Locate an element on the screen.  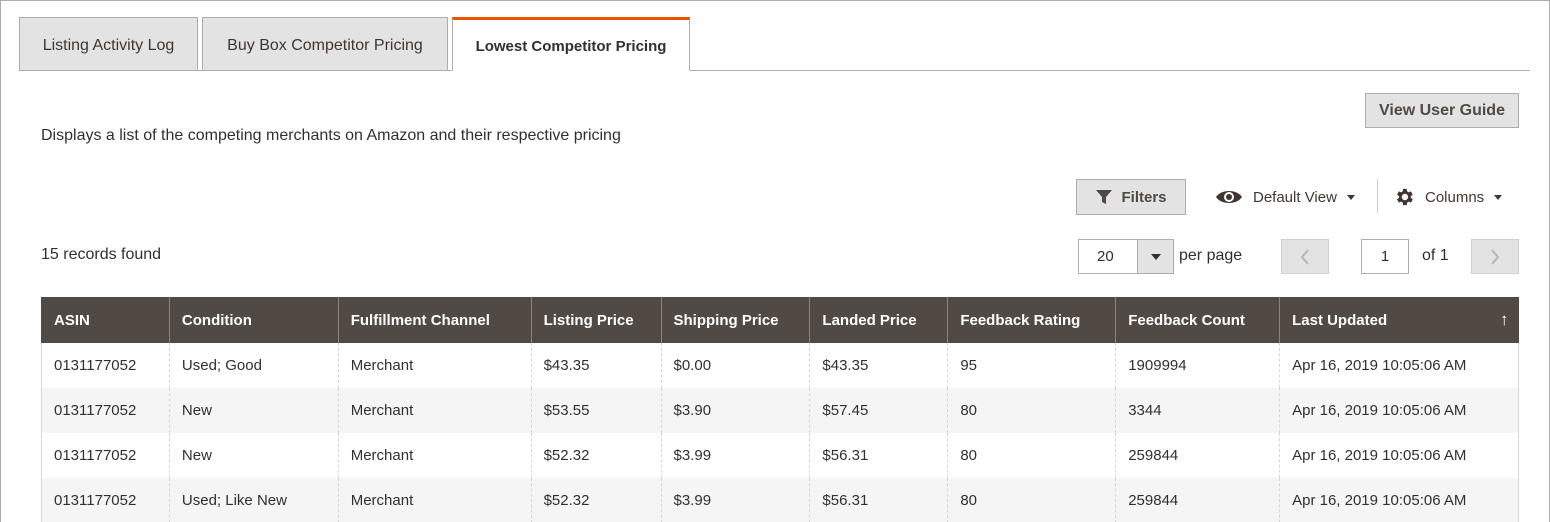
view-label: Default View is located at coordinates (1295, 197).